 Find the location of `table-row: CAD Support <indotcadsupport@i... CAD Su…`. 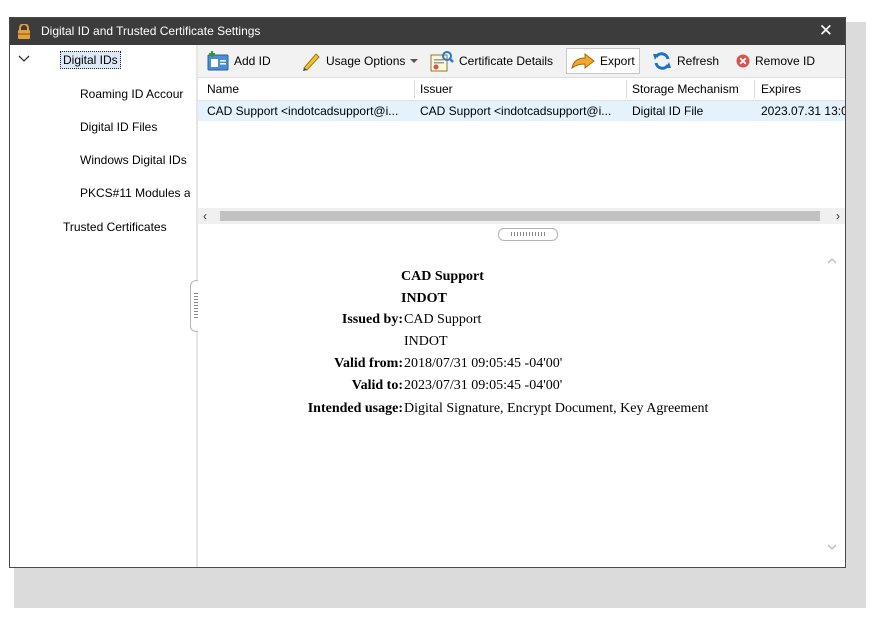

table-row: CAD Support <indotcadsupport@i... CAD Su… is located at coordinates (521, 111).